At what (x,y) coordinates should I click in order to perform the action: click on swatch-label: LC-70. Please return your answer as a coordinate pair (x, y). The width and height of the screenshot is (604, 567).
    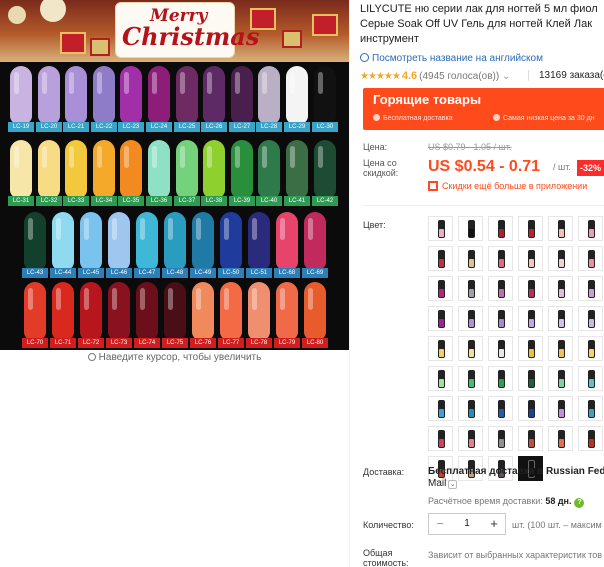
    Looking at the image, I should click on (35, 343).